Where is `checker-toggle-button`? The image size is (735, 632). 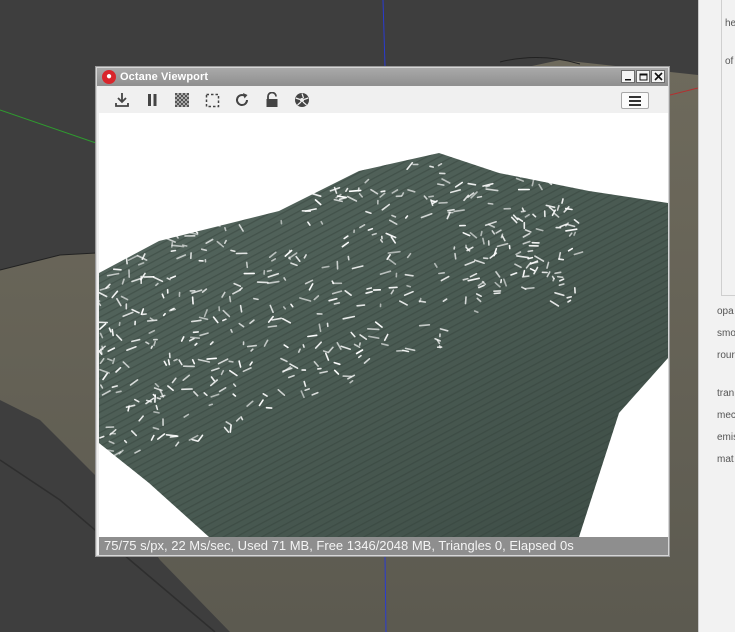
checker-toggle-button is located at coordinates (182, 100).